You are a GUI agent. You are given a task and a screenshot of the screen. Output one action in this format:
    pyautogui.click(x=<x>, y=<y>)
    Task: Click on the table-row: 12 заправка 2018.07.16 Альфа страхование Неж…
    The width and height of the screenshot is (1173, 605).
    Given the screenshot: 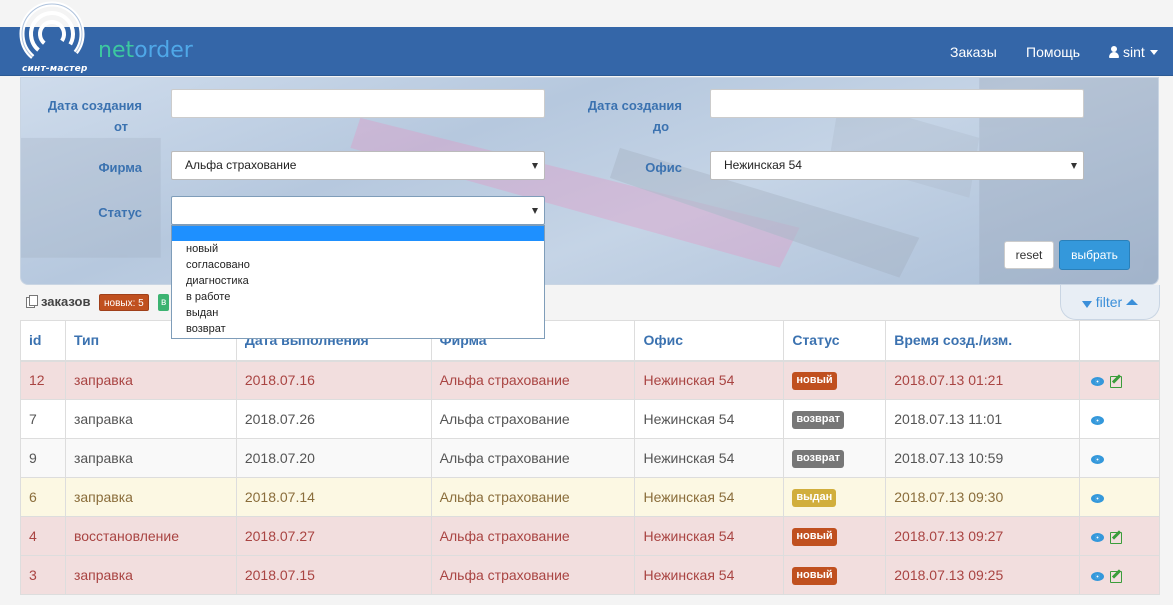 What is the action you would take?
    pyautogui.click(x=590, y=380)
    